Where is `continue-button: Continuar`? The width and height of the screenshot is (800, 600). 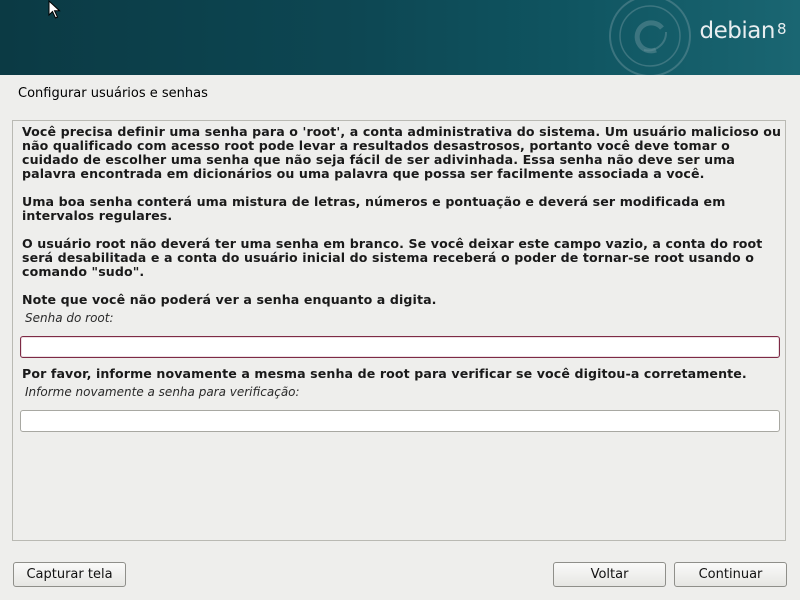 continue-button: Continuar is located at coordinates (730, 574).